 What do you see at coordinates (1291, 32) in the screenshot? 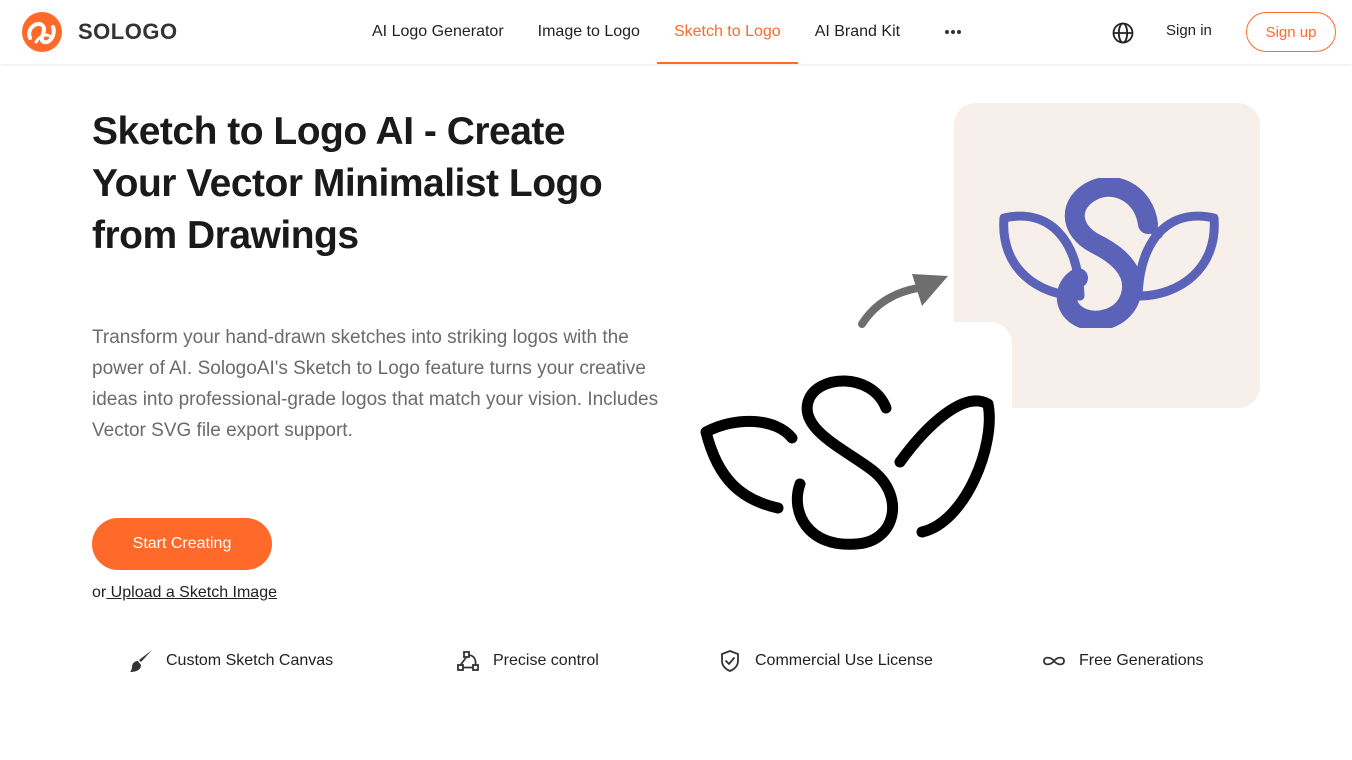
I see `sign-up-button: Sign up` at bounding box center [1291, 32].